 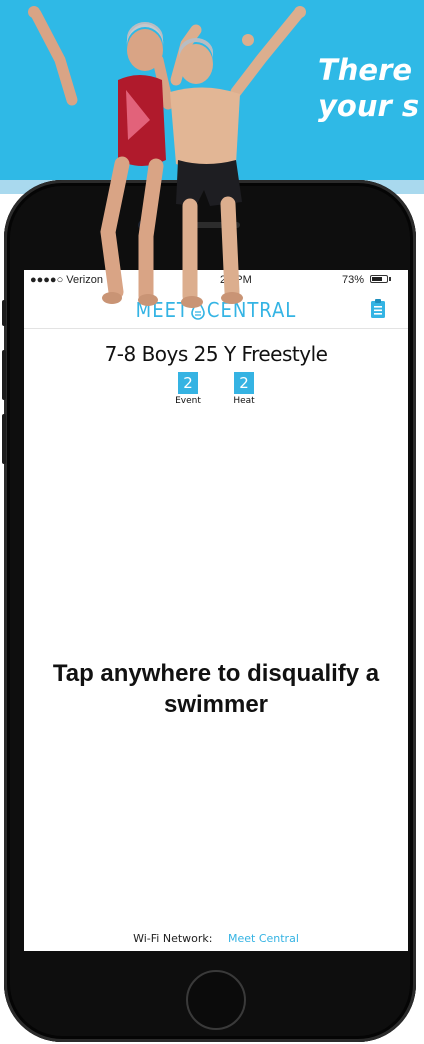 I want to click on heat-number-label: Heat, so click(x=244, y=401).